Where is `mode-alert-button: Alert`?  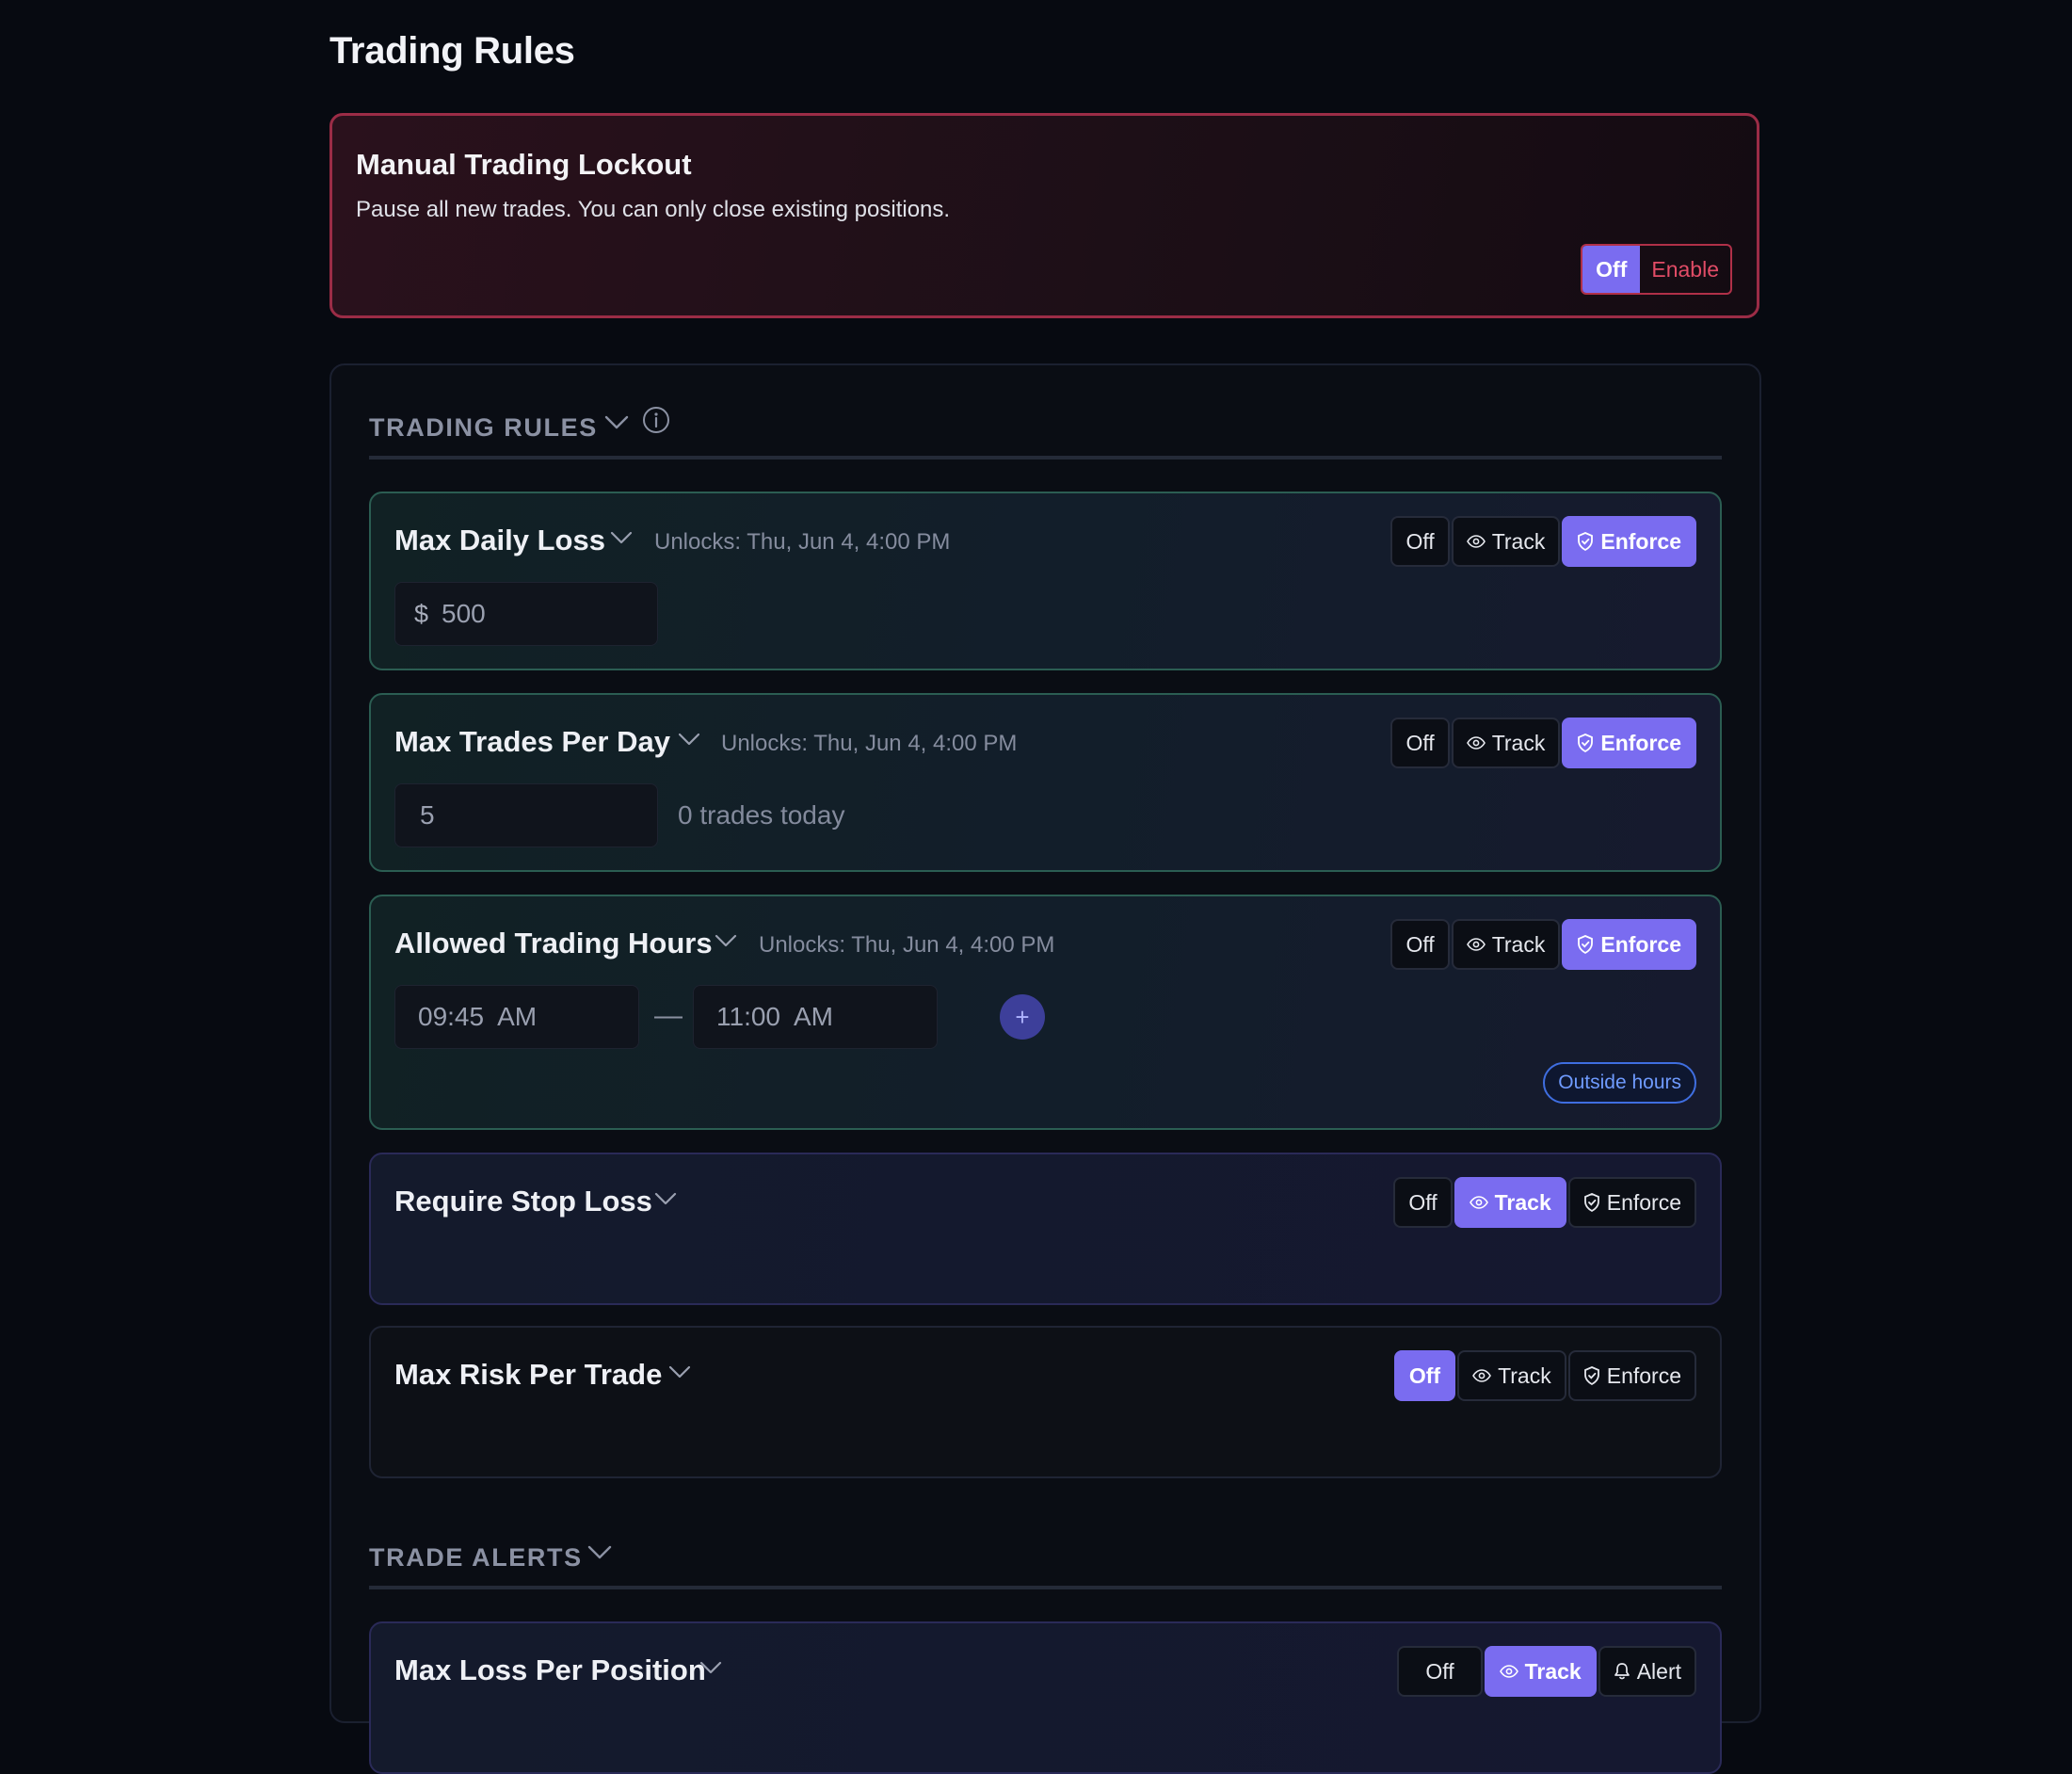
mode-alert-button: Alert is located at coordinates (1647, 1672).